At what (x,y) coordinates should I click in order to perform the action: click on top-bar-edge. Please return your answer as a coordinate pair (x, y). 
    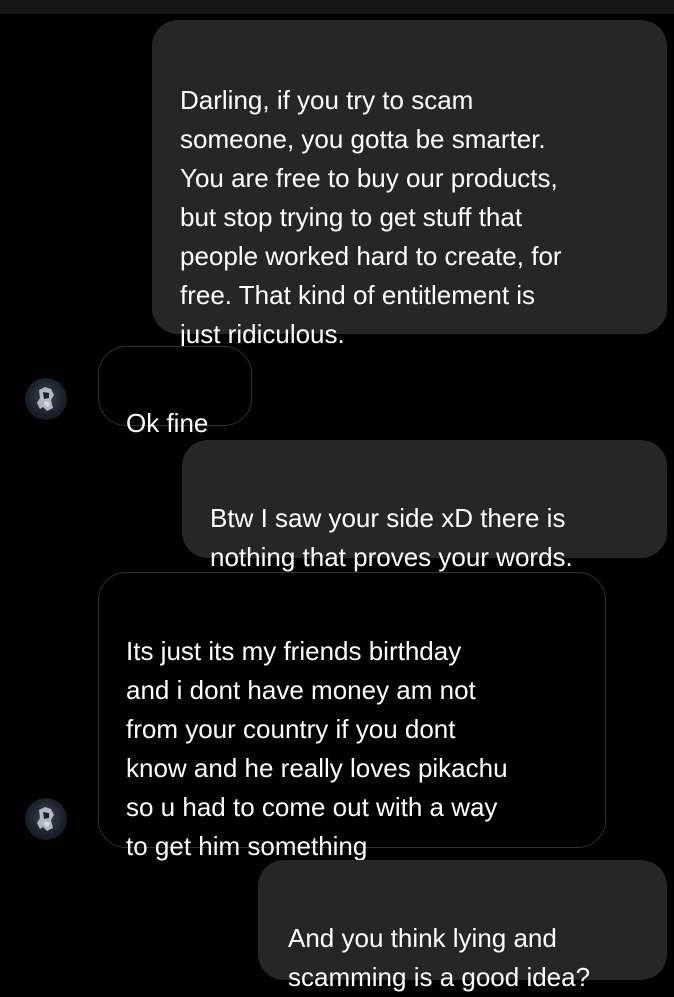
    Looking at the image, I should click on (337, 7).